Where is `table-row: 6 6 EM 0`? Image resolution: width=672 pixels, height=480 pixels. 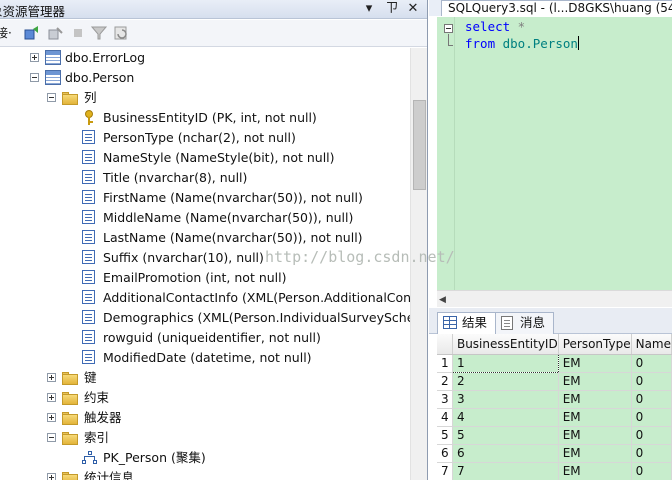
table-row: 6 6 EM 0 is located at coordinates (554, 453).